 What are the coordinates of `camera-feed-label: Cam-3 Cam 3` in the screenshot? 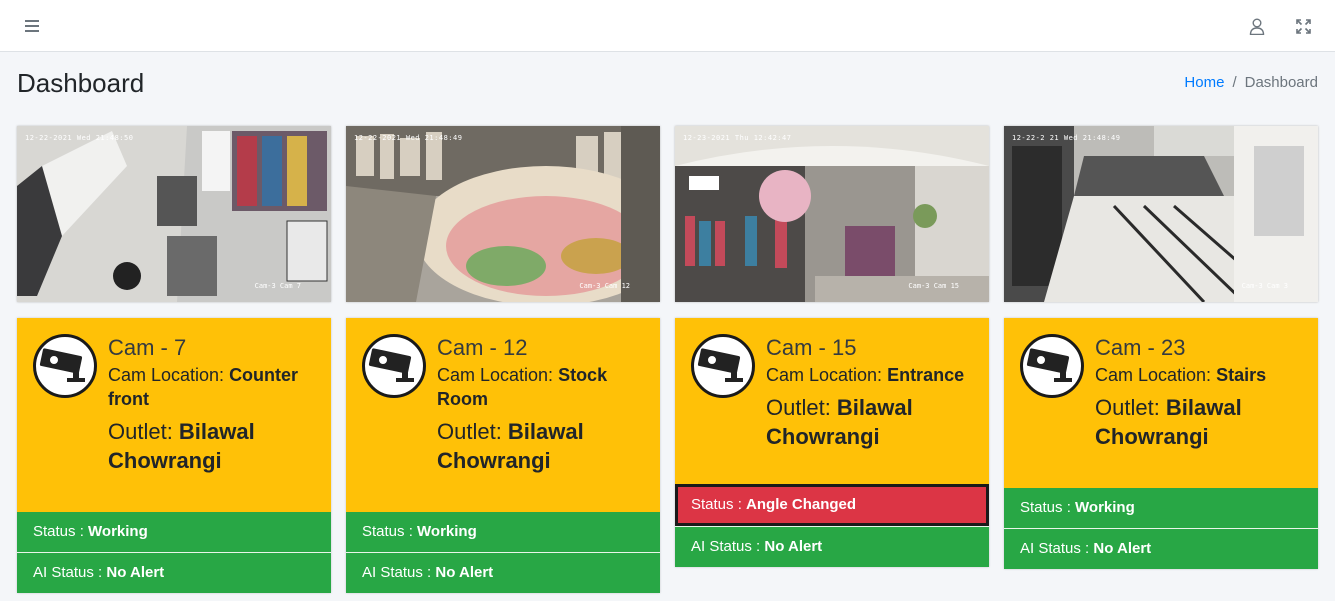 It's located at (1264, 286).